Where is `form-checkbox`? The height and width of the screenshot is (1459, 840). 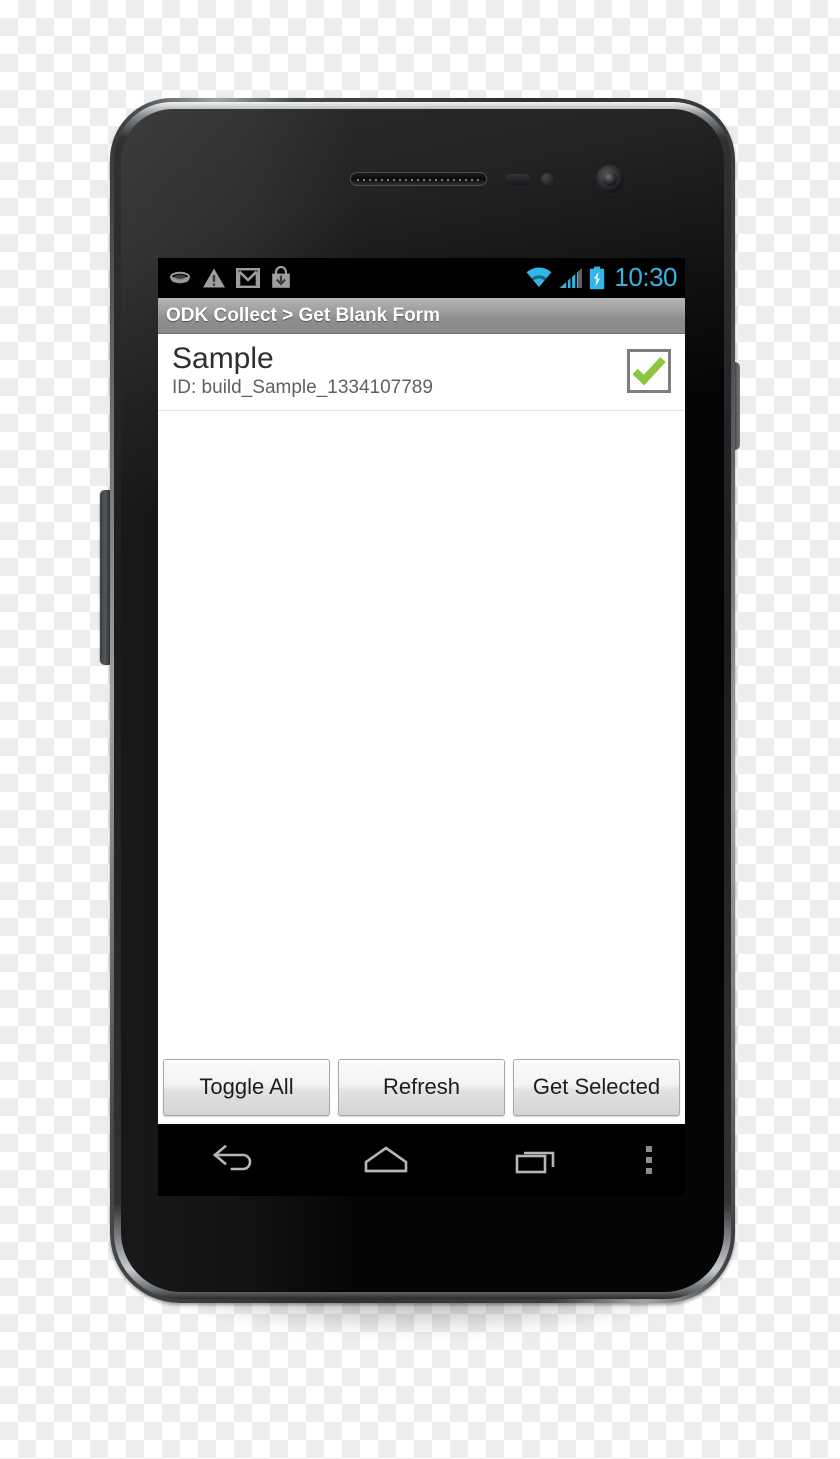 form-checkbox is located at coordinates (649, 371).